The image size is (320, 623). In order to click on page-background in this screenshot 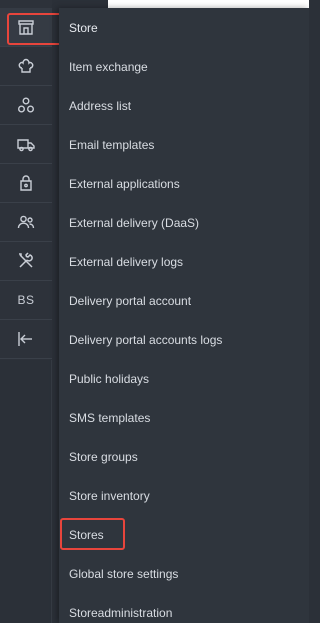, I will do `click(208, 4)`.